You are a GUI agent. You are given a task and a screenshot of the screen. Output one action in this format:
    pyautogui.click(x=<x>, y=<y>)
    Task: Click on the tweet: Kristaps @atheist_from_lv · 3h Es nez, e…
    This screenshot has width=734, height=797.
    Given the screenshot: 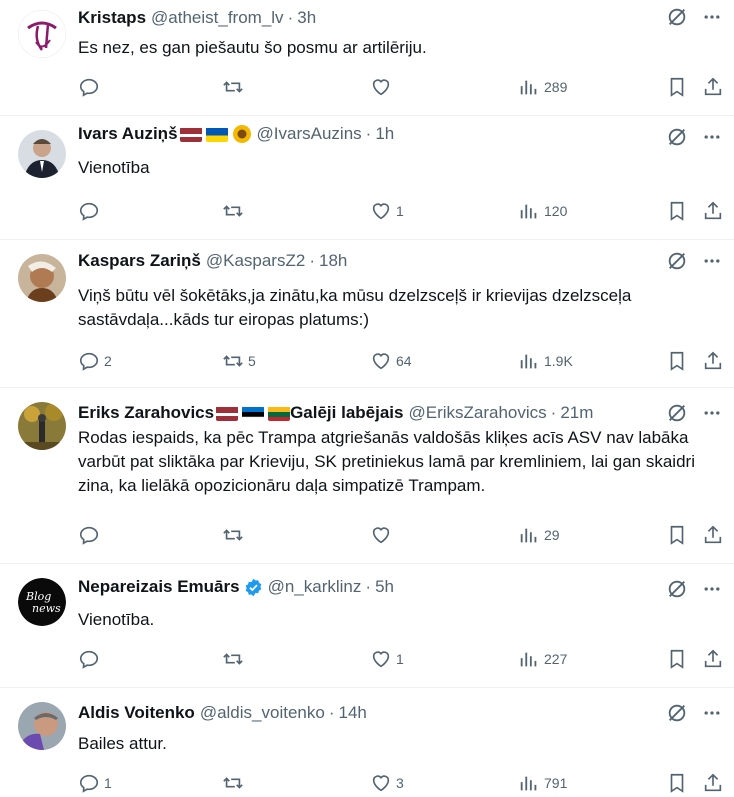 What is the action you would take?
    pyautogui.click(x=367, y=58)
    